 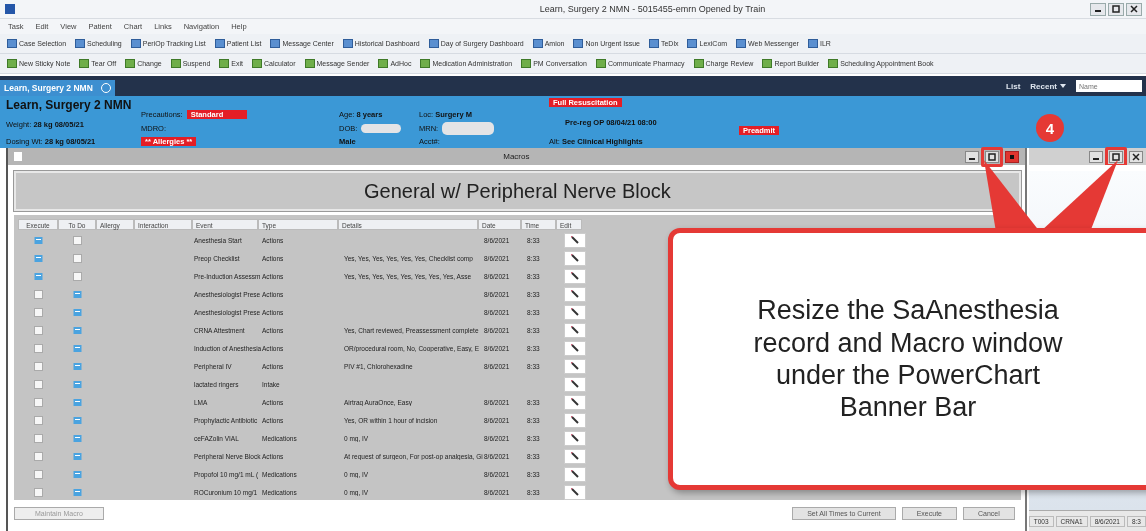 I want to click on patient-name: Learn, Surgery 2 NMN, so click(x=69, y=105).